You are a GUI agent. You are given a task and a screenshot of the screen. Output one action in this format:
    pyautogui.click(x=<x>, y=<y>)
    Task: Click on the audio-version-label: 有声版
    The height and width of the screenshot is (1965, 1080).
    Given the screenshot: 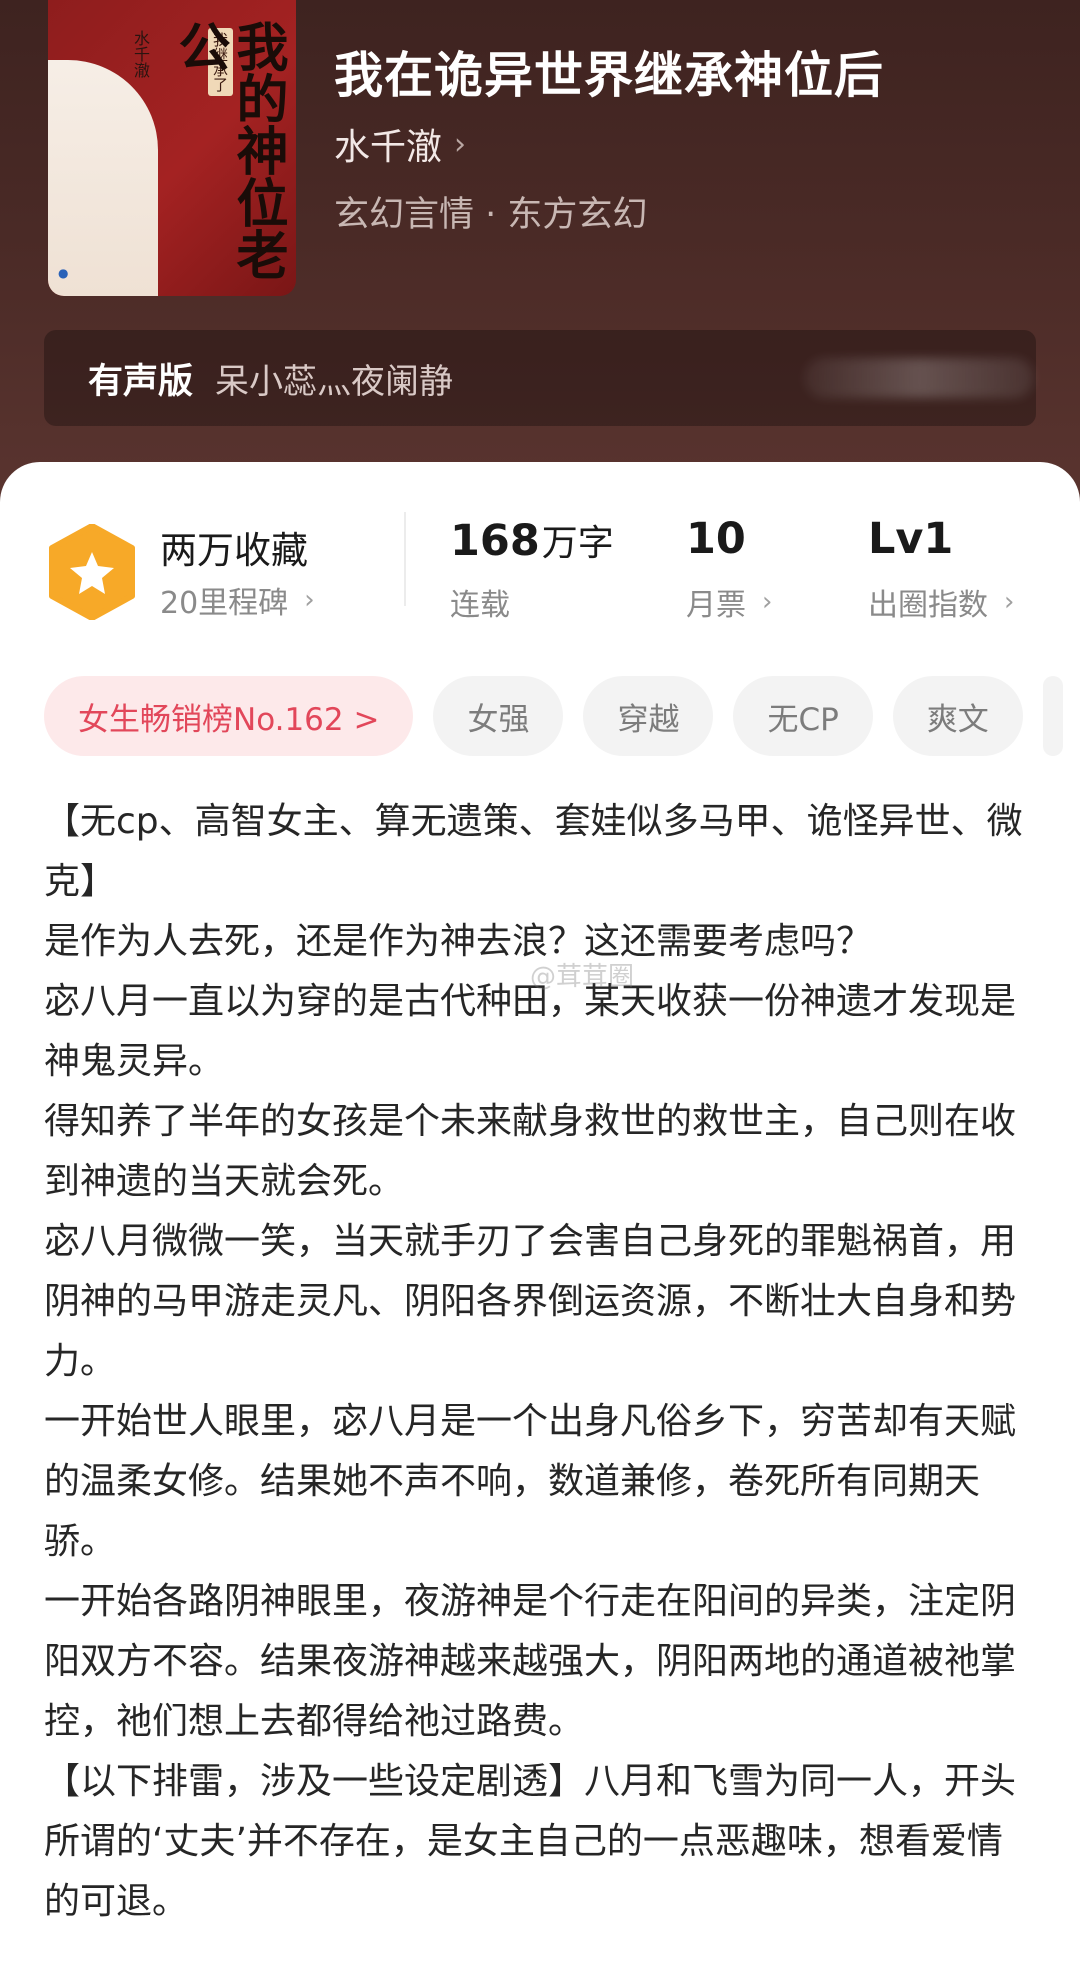 What is the action you would take?
    pyautogui.click(x=141, y=381)
    